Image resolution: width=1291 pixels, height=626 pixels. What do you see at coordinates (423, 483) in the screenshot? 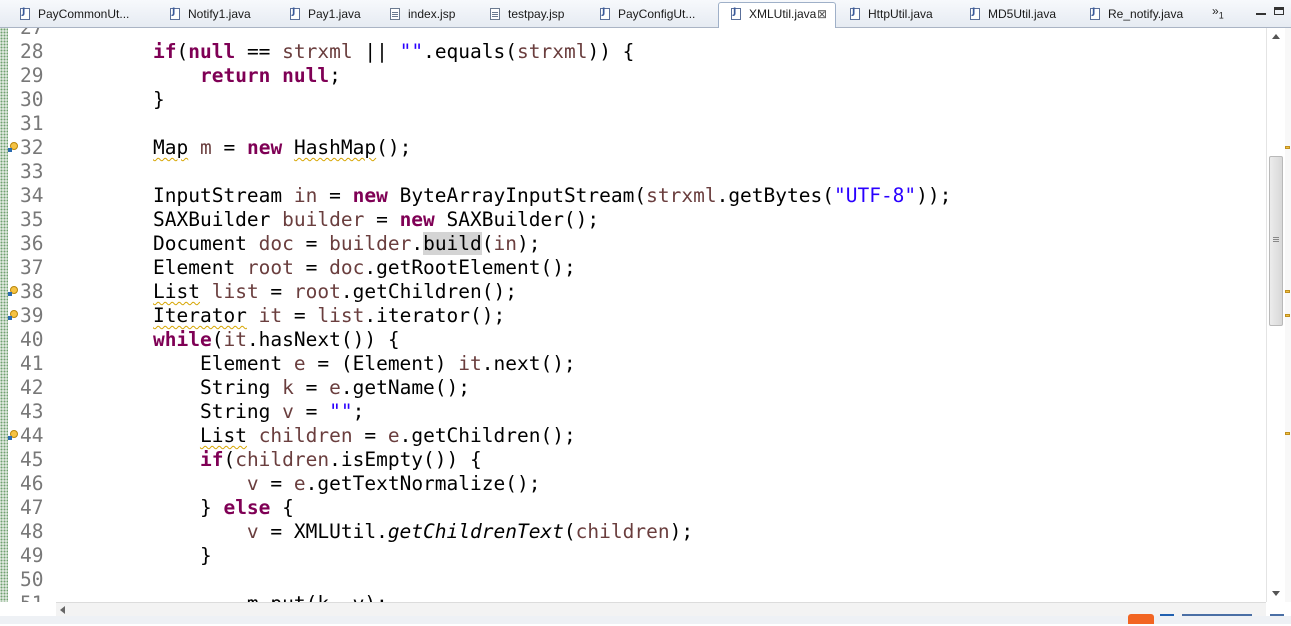
I see `code-token: .getTextNormalize();` at bounding box center [423, 483].